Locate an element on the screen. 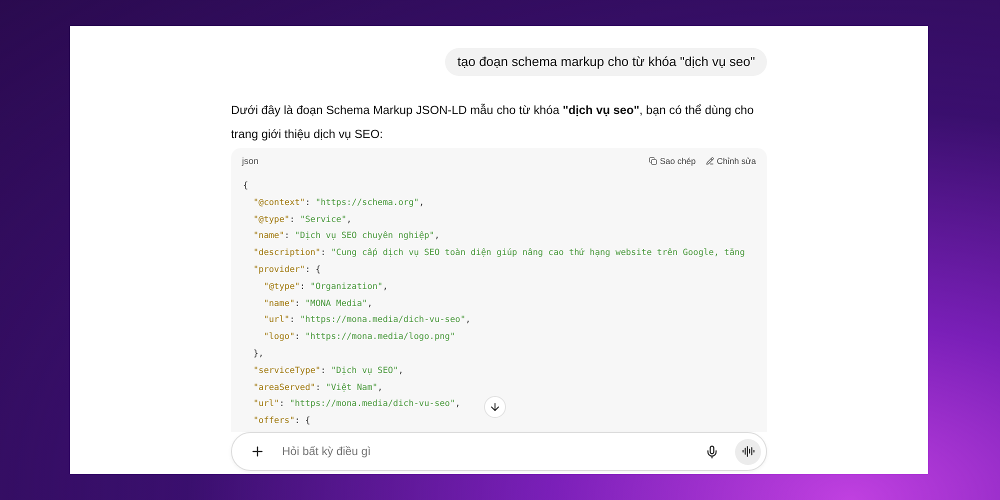  code-language-label: json is located at coordinates (250, 161).